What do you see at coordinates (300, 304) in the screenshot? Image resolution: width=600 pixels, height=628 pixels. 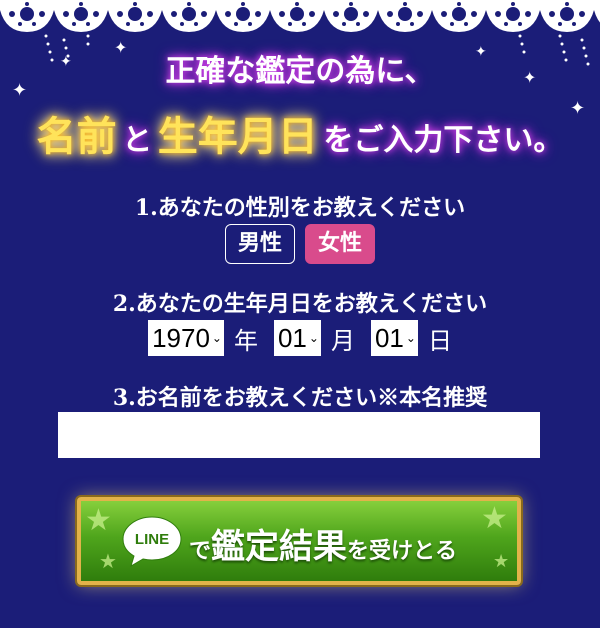 I see `birthdate-question-label: 2.あなたの生年月日をお教えください` at bounding box center [300, 304].